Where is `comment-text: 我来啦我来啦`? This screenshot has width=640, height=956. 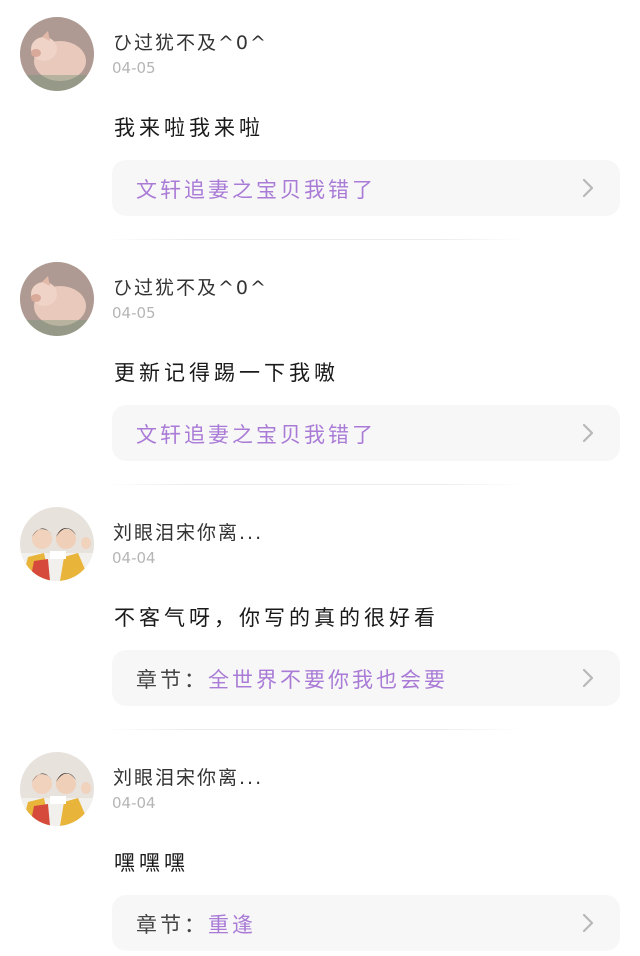 comment-text: 我来啦我来啦 is located at coordinates (189, 128).